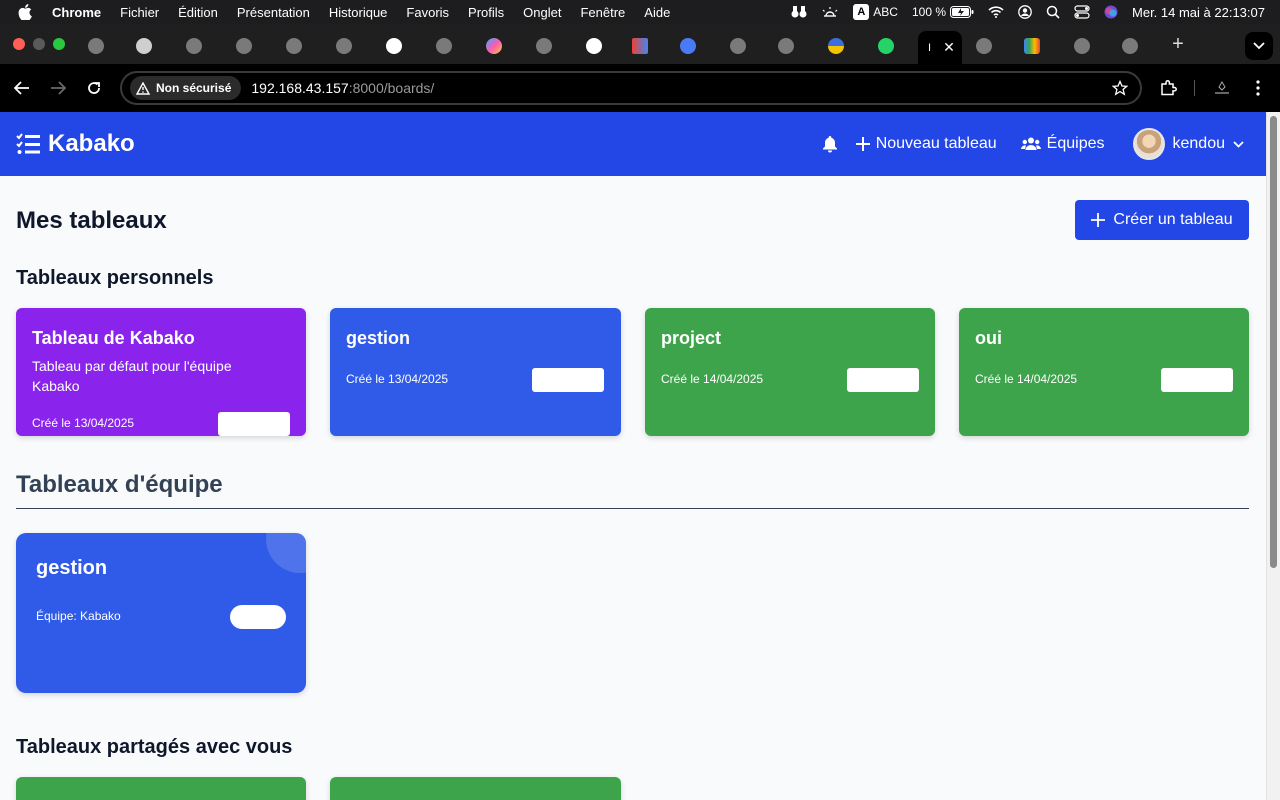  I want to click on active-tab-label: I, so click(930, 47).